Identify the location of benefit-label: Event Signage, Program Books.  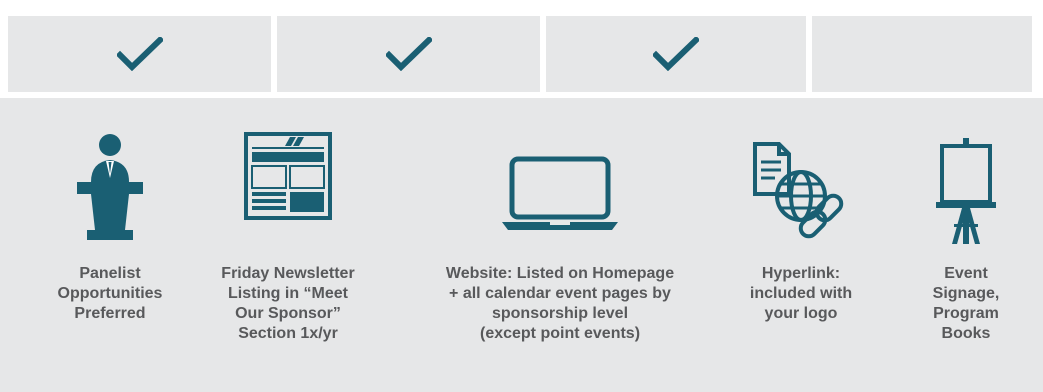
(966, 303).